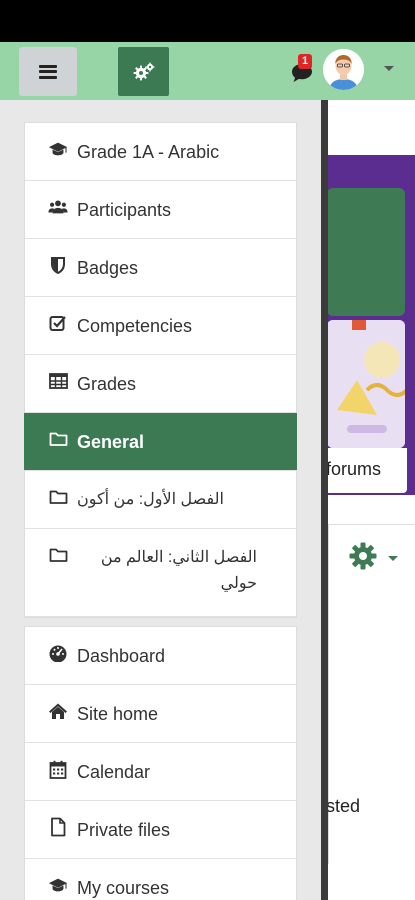 The image size is (415, 900). I want to click on home-icon, so click(58, 711).